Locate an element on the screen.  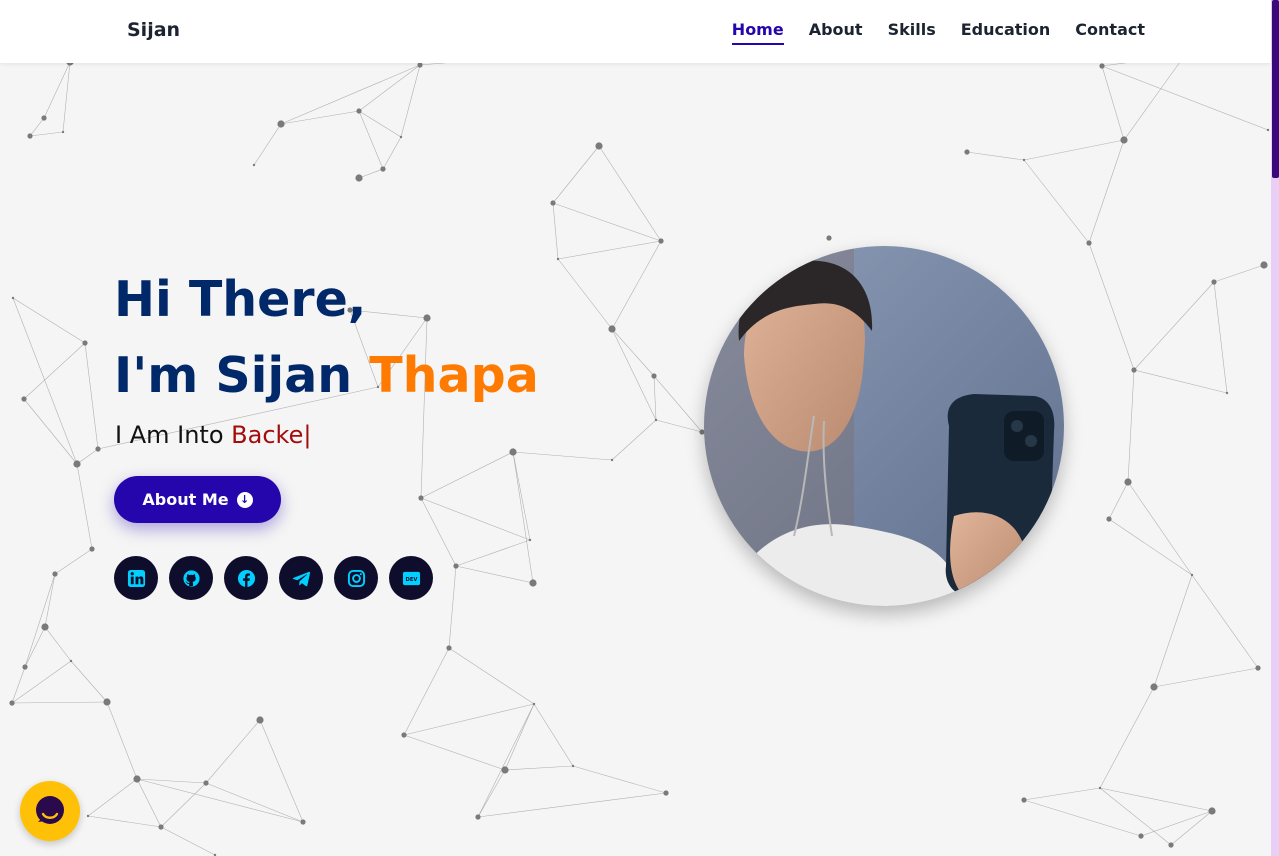
hero-name-prefix: I'm Sijan is located at coordinates (242, 375).